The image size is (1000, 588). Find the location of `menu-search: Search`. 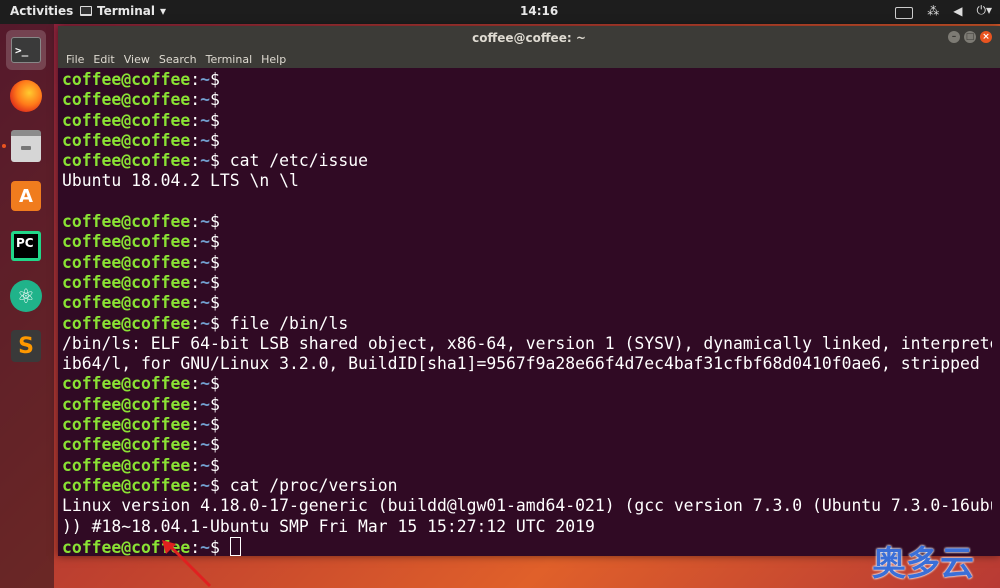

menu-search: Search is located at coordinates (178, 59).